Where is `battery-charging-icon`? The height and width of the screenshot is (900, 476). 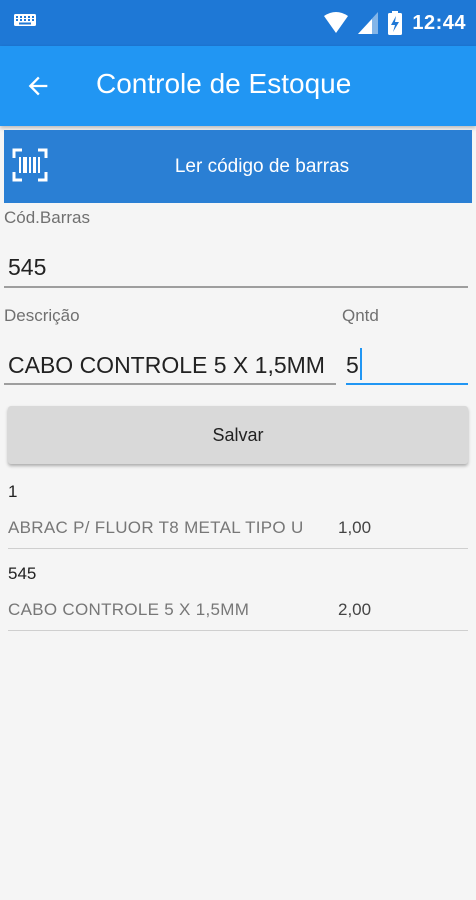
battery-charging-icon is located at coordinates (395, 23).